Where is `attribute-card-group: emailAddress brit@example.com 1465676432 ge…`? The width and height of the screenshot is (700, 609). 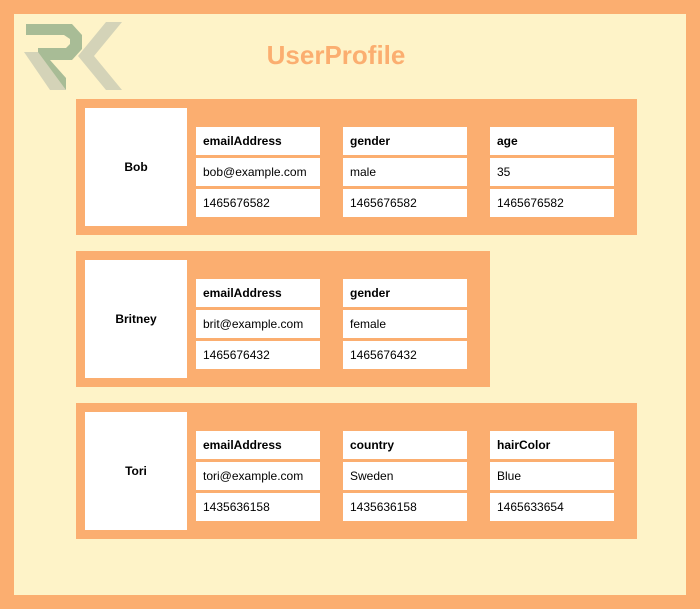 attribute-card-group: emailAddress brit@example.com 1465676432 ge… is located at coordinates (343, 319).